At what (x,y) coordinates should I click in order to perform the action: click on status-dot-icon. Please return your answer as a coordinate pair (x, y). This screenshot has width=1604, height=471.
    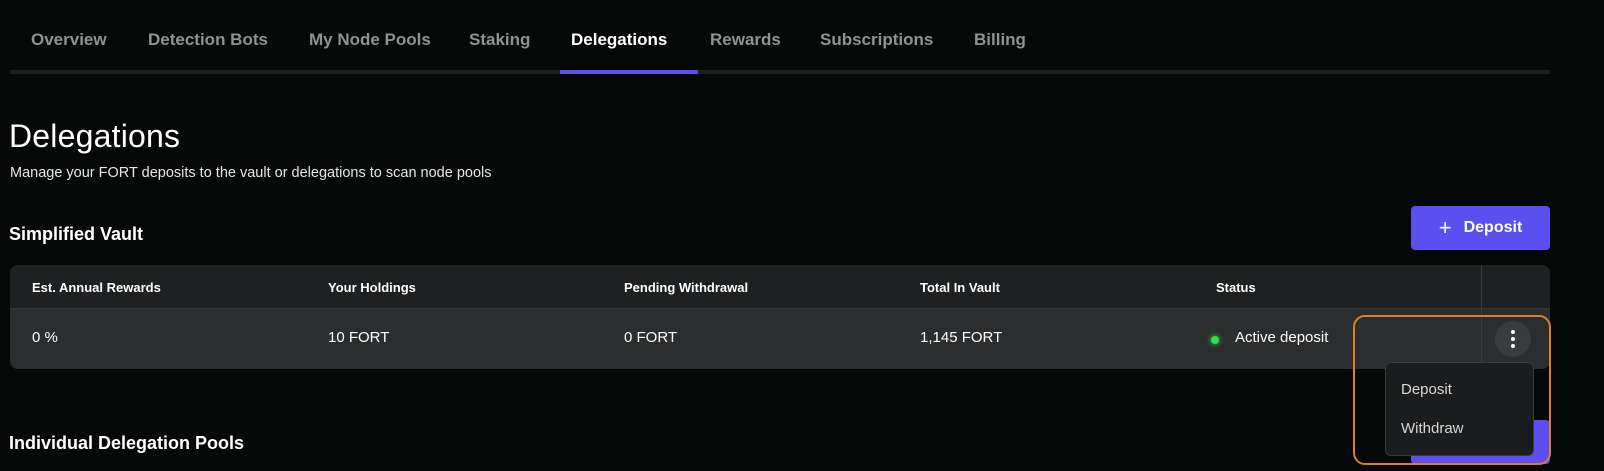
    Looking at the image, I should click on (1215, 340).